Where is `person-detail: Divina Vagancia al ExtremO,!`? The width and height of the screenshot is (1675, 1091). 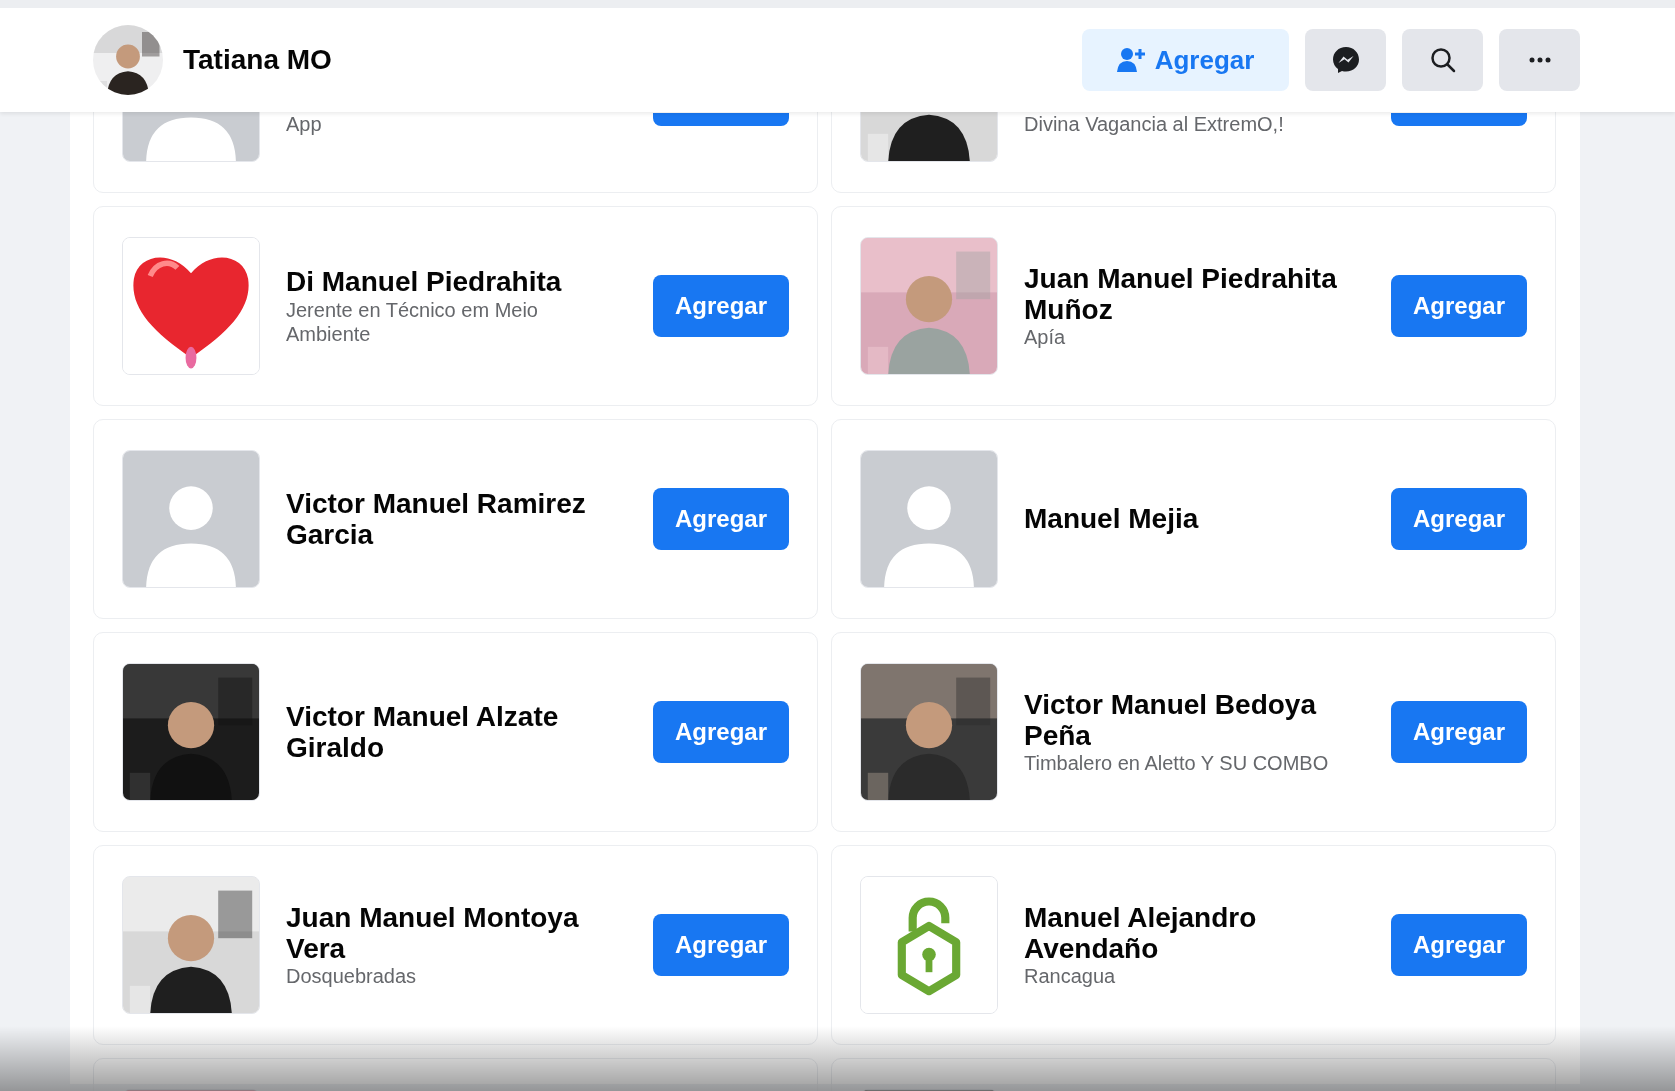
person-detail: Divina Vagancia al ExtremO,! is located at coordinates (1154, 124).